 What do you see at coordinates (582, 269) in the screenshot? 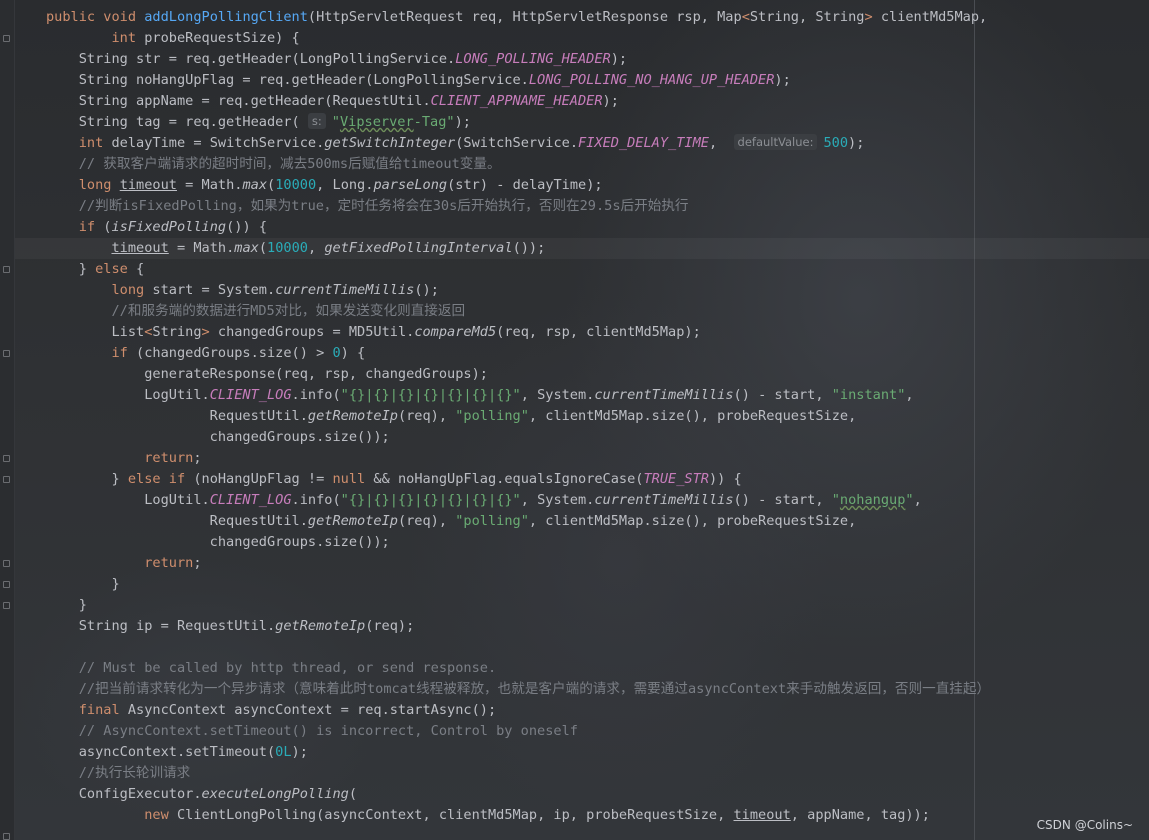
I see `code-line: } else {` at bounding box center [582, 269].